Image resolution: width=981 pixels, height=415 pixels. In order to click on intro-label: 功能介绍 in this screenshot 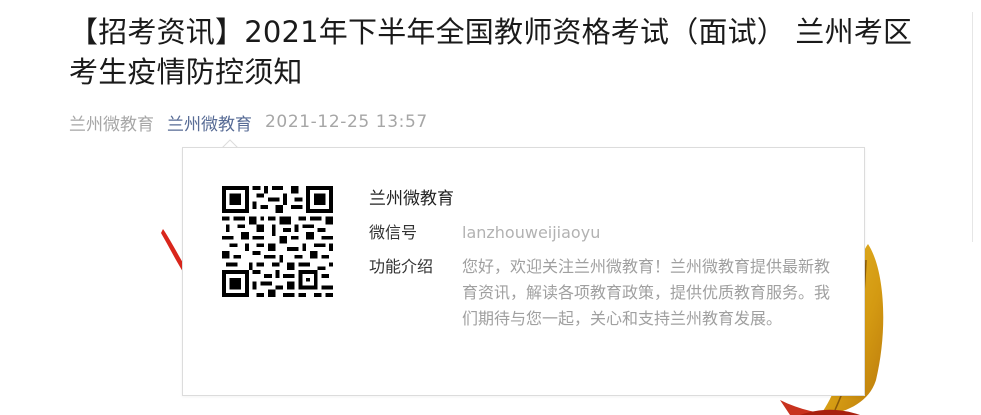, I will do `click(401, 266)`.